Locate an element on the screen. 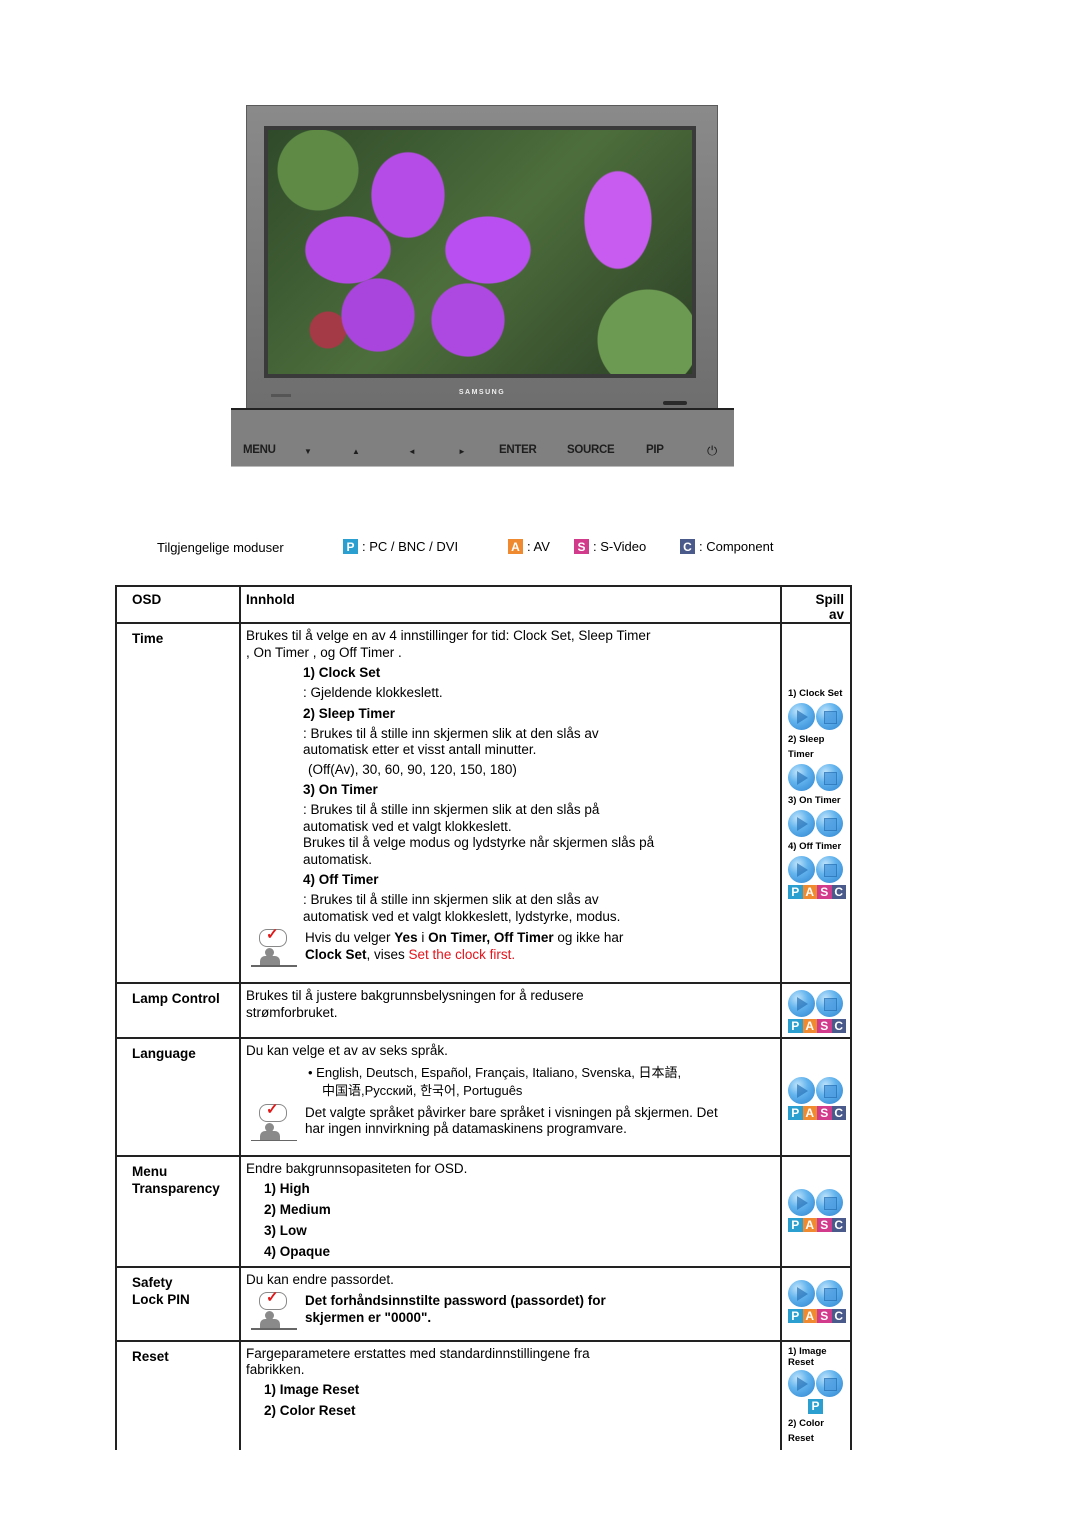 The image size is (1080, 1528). row-desc: Endre bakgrunnsopasiteten for OSD. is located at coordinates (357, 1168).